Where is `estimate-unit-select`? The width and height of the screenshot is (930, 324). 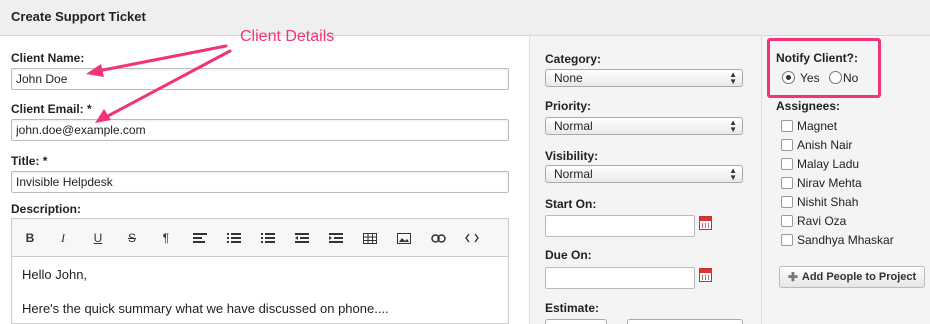 estimate-unit-select is located at coordinates (685, 321).